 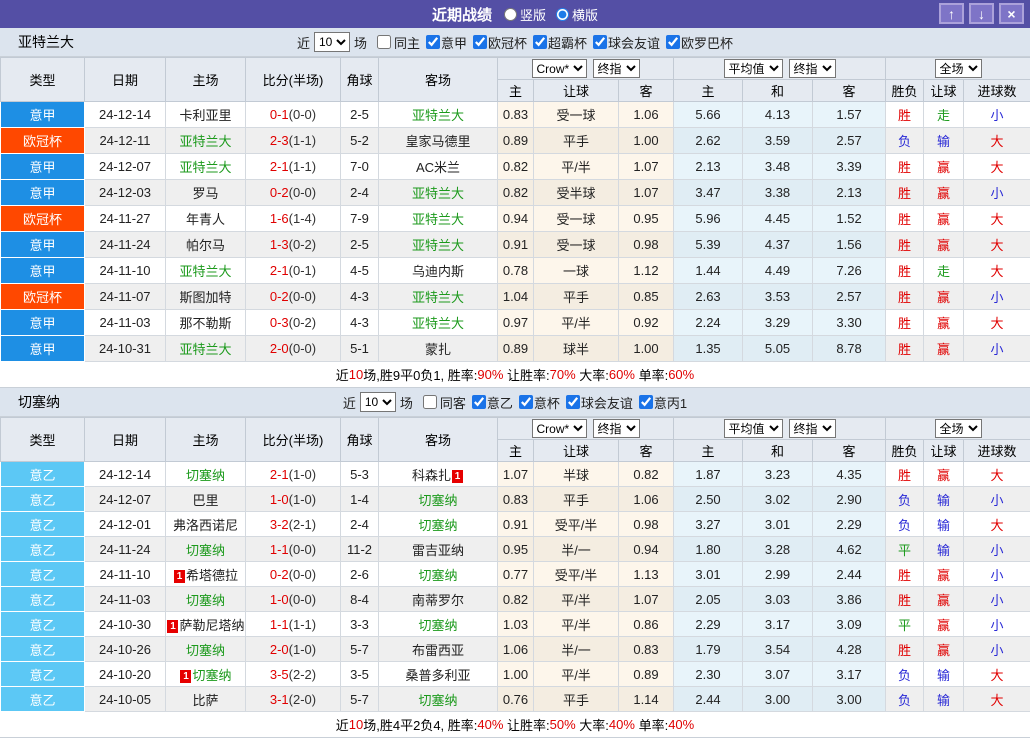 What do you see at coordinates (849, 674) in the screenshot?
I see `europe-odds: 3.17` at bounding box center [849, 674].